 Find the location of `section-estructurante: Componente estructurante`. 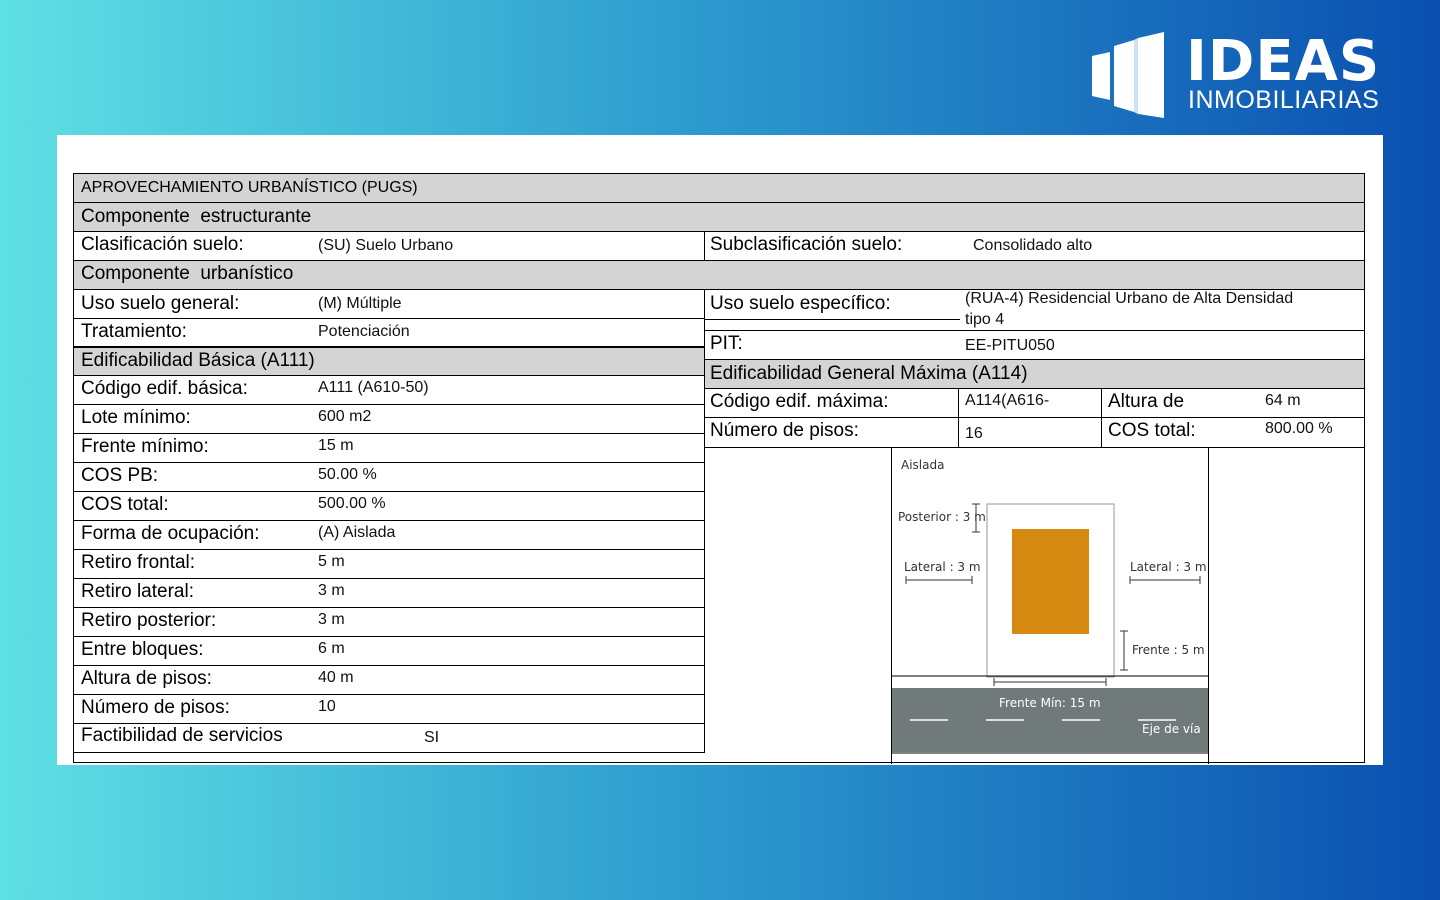

section-estructurante: Componente estructurante is located at coordinates (719, 217).